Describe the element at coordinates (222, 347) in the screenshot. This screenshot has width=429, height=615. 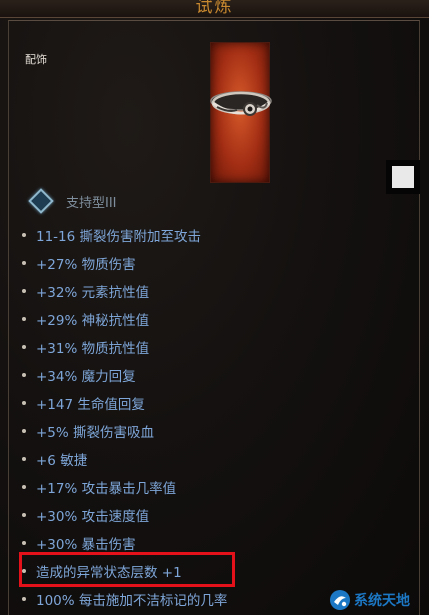
I see `mod-row: +31% 物质抗性值` at that location.